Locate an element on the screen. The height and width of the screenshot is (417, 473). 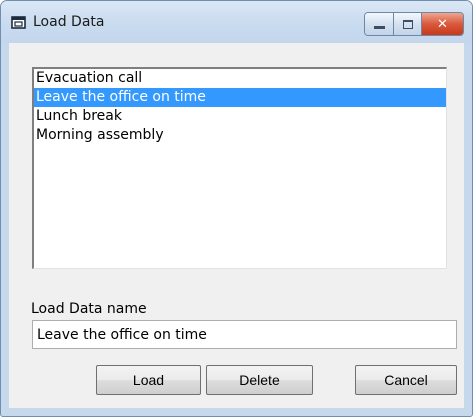
load-button: Load is located at coordinates (148, 380).